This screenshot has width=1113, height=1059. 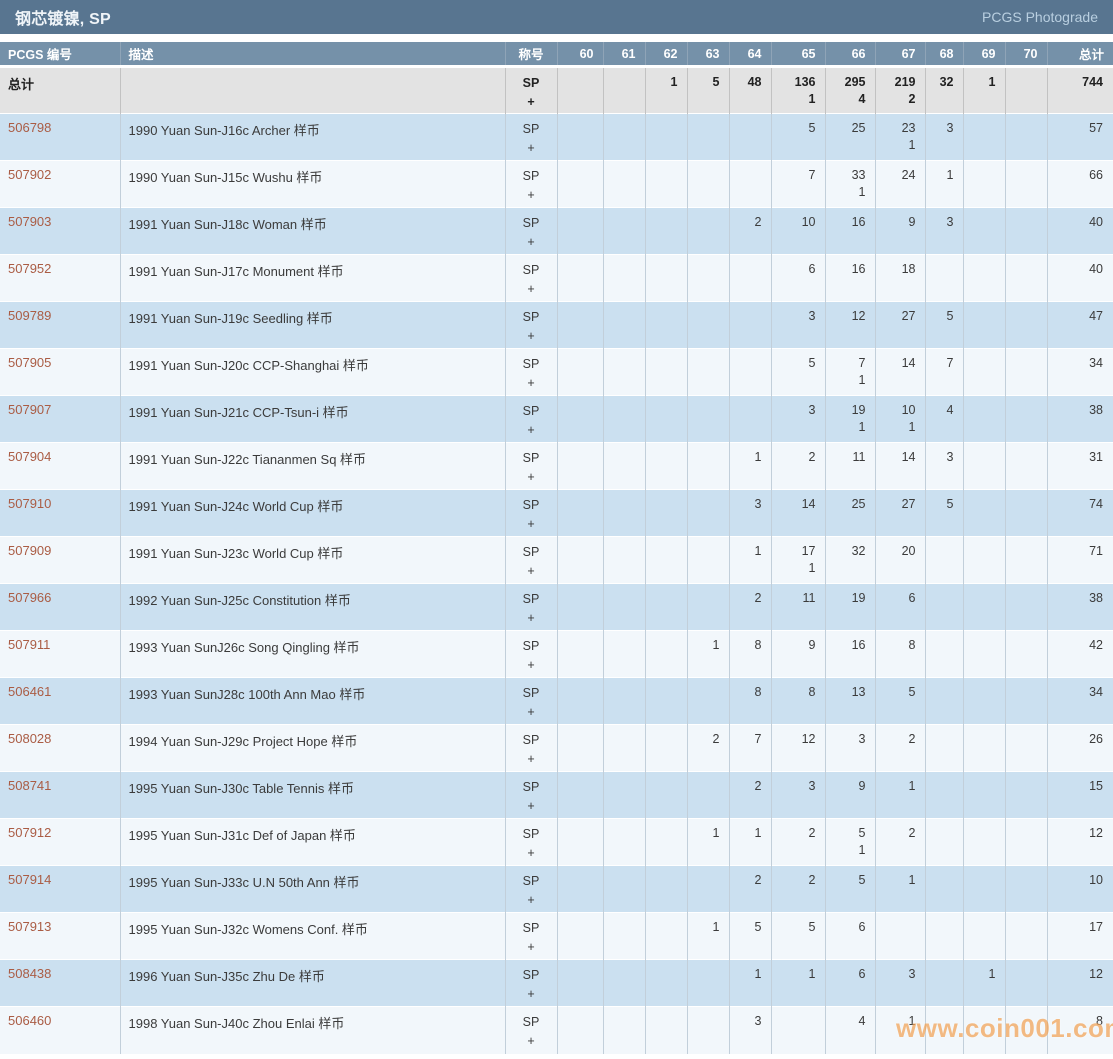 What do you see at coordinates (29, 409) in the screenshot?
I see `pcgs-number-link: 507907` at bounding box center [29, 409].